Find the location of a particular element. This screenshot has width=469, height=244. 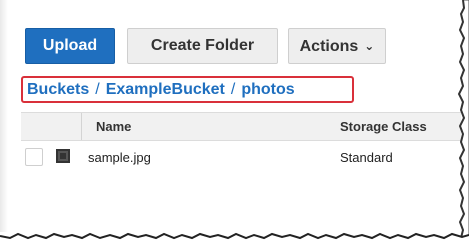

upload-button: Upload is located at coordinates (70, 46).